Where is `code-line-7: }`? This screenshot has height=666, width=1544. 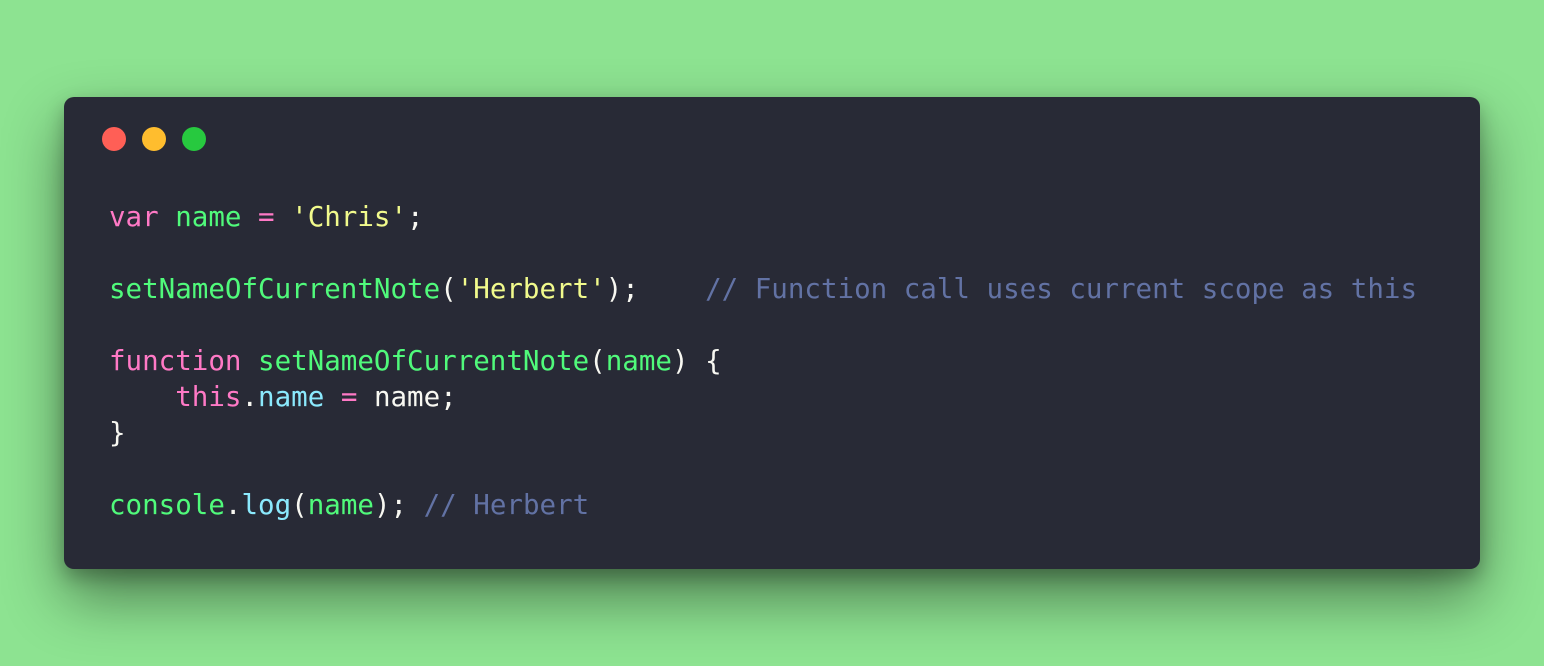 code-line-7: } is located at coordinates (763, 433).